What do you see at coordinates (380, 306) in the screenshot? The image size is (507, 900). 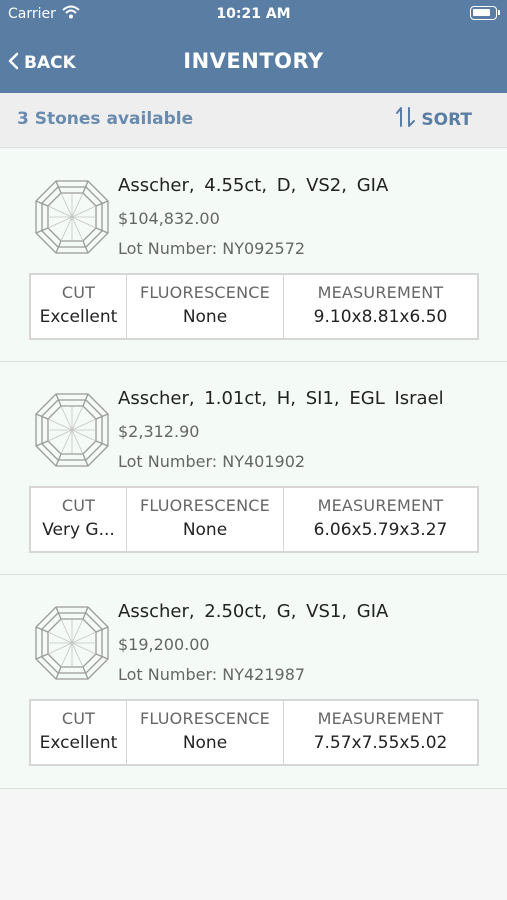 I see `spec-measurement: MEASUREMENT 9.10x8.81x6.50` at bounding box center [380, 306].